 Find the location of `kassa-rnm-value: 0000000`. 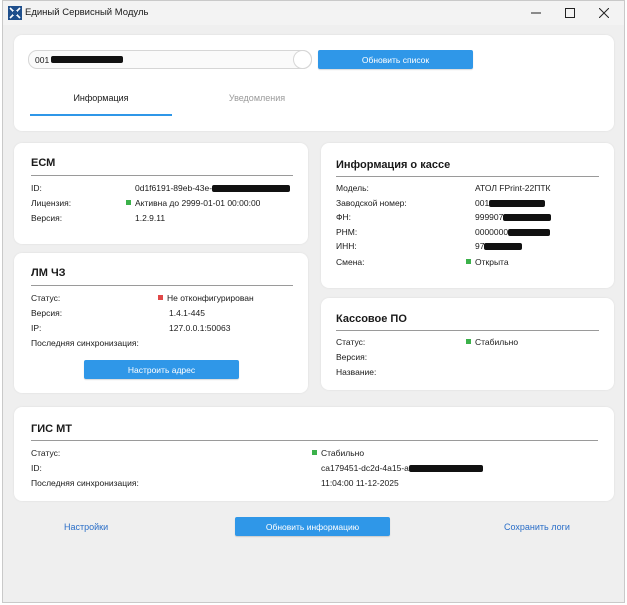

kassa-rnm-value: 0000000 is located at coordinates (513, 232).